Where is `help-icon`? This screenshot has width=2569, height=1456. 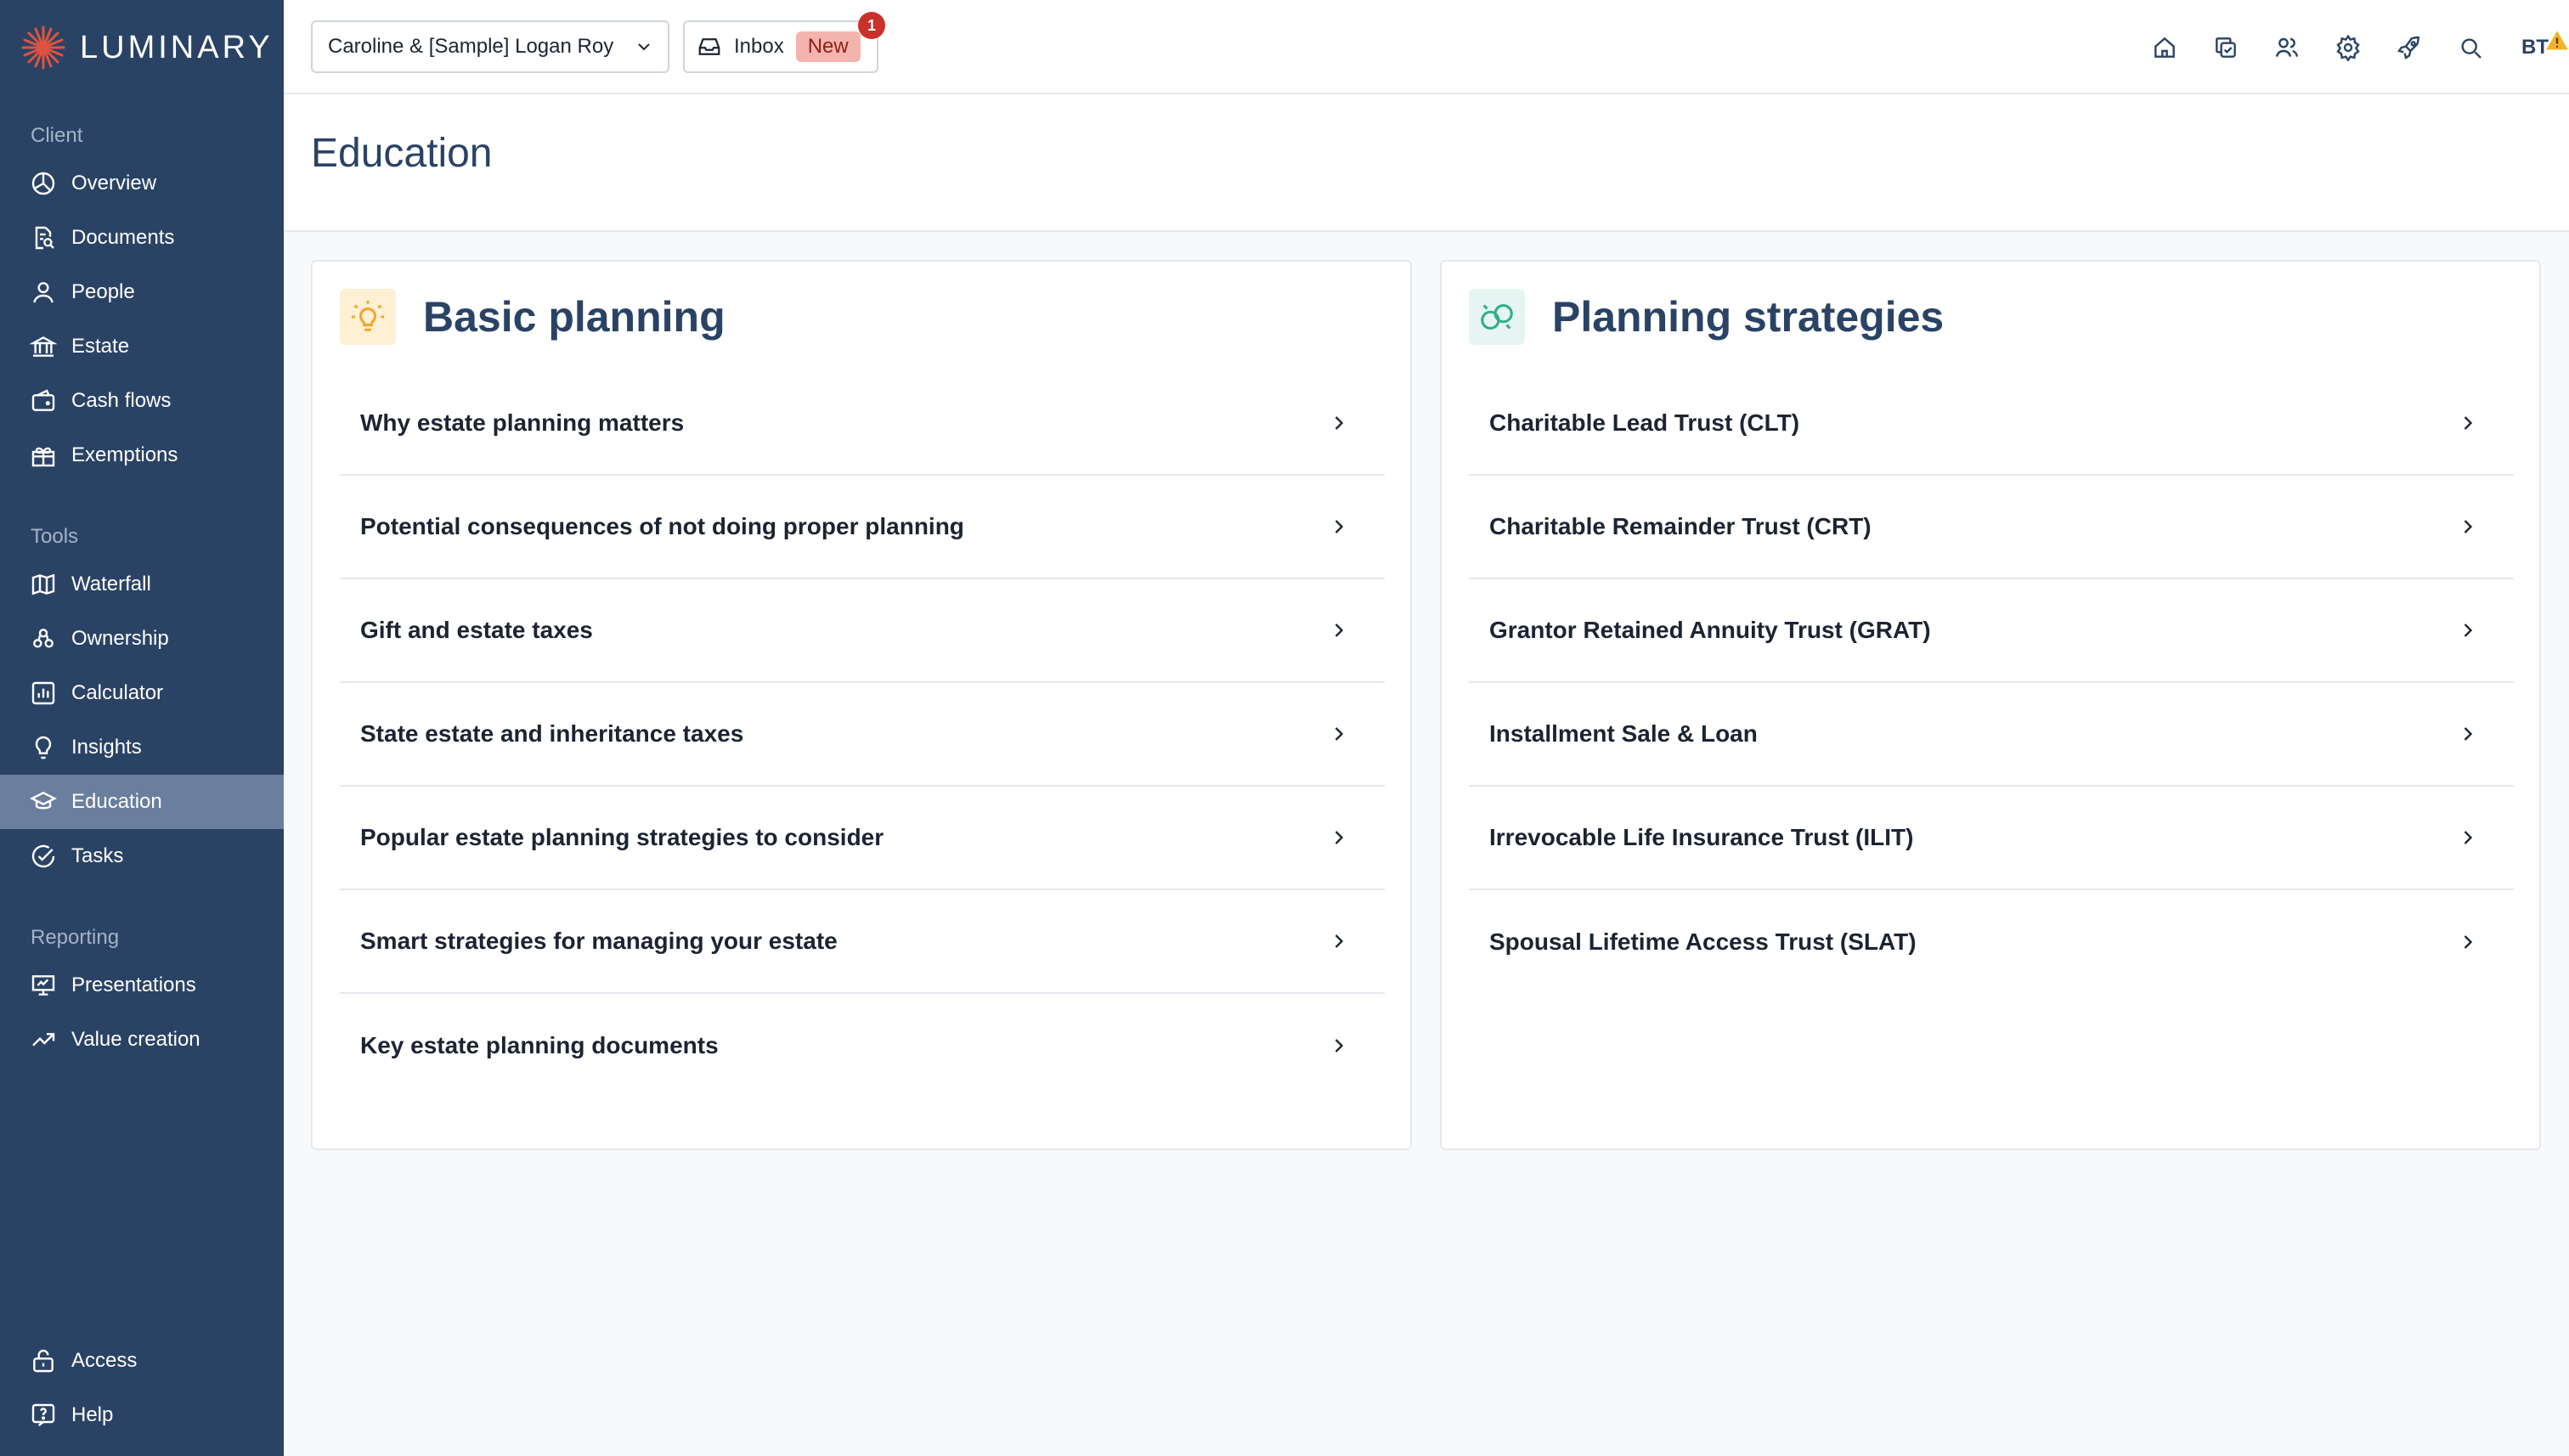
help-icon is located at coordinates (44, 1416).